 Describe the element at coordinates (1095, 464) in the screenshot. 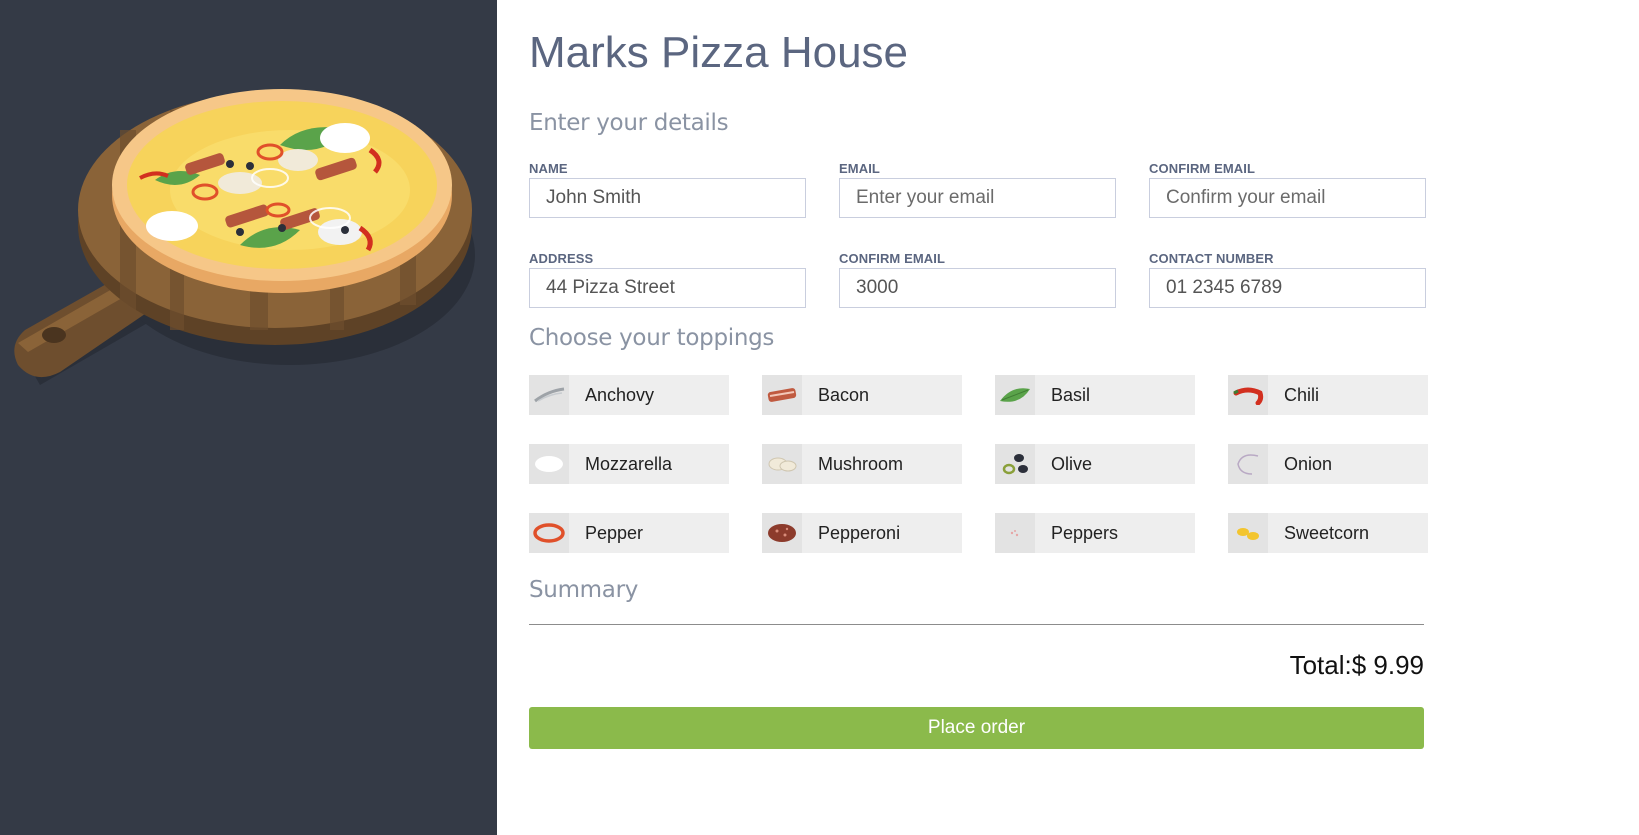

I see `topping-olive: Olive` at that location.